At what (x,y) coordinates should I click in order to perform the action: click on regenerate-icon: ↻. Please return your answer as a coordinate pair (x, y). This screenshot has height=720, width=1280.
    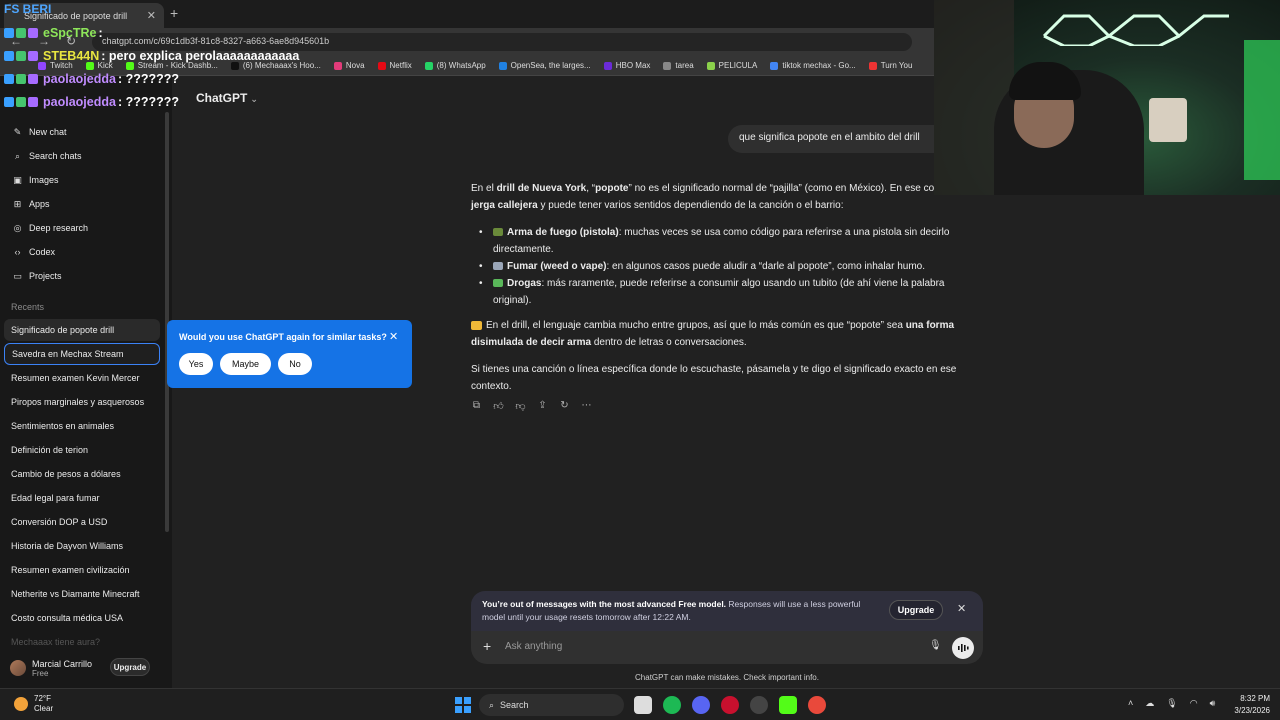
    Looking at the image, I should click on (564, 405).